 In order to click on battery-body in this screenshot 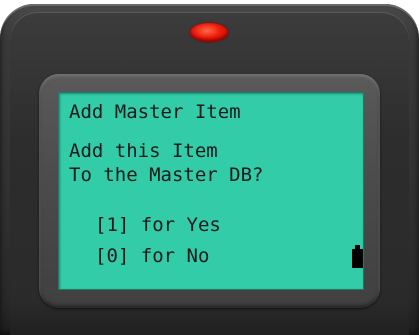, I will do `click(357, 258)`.